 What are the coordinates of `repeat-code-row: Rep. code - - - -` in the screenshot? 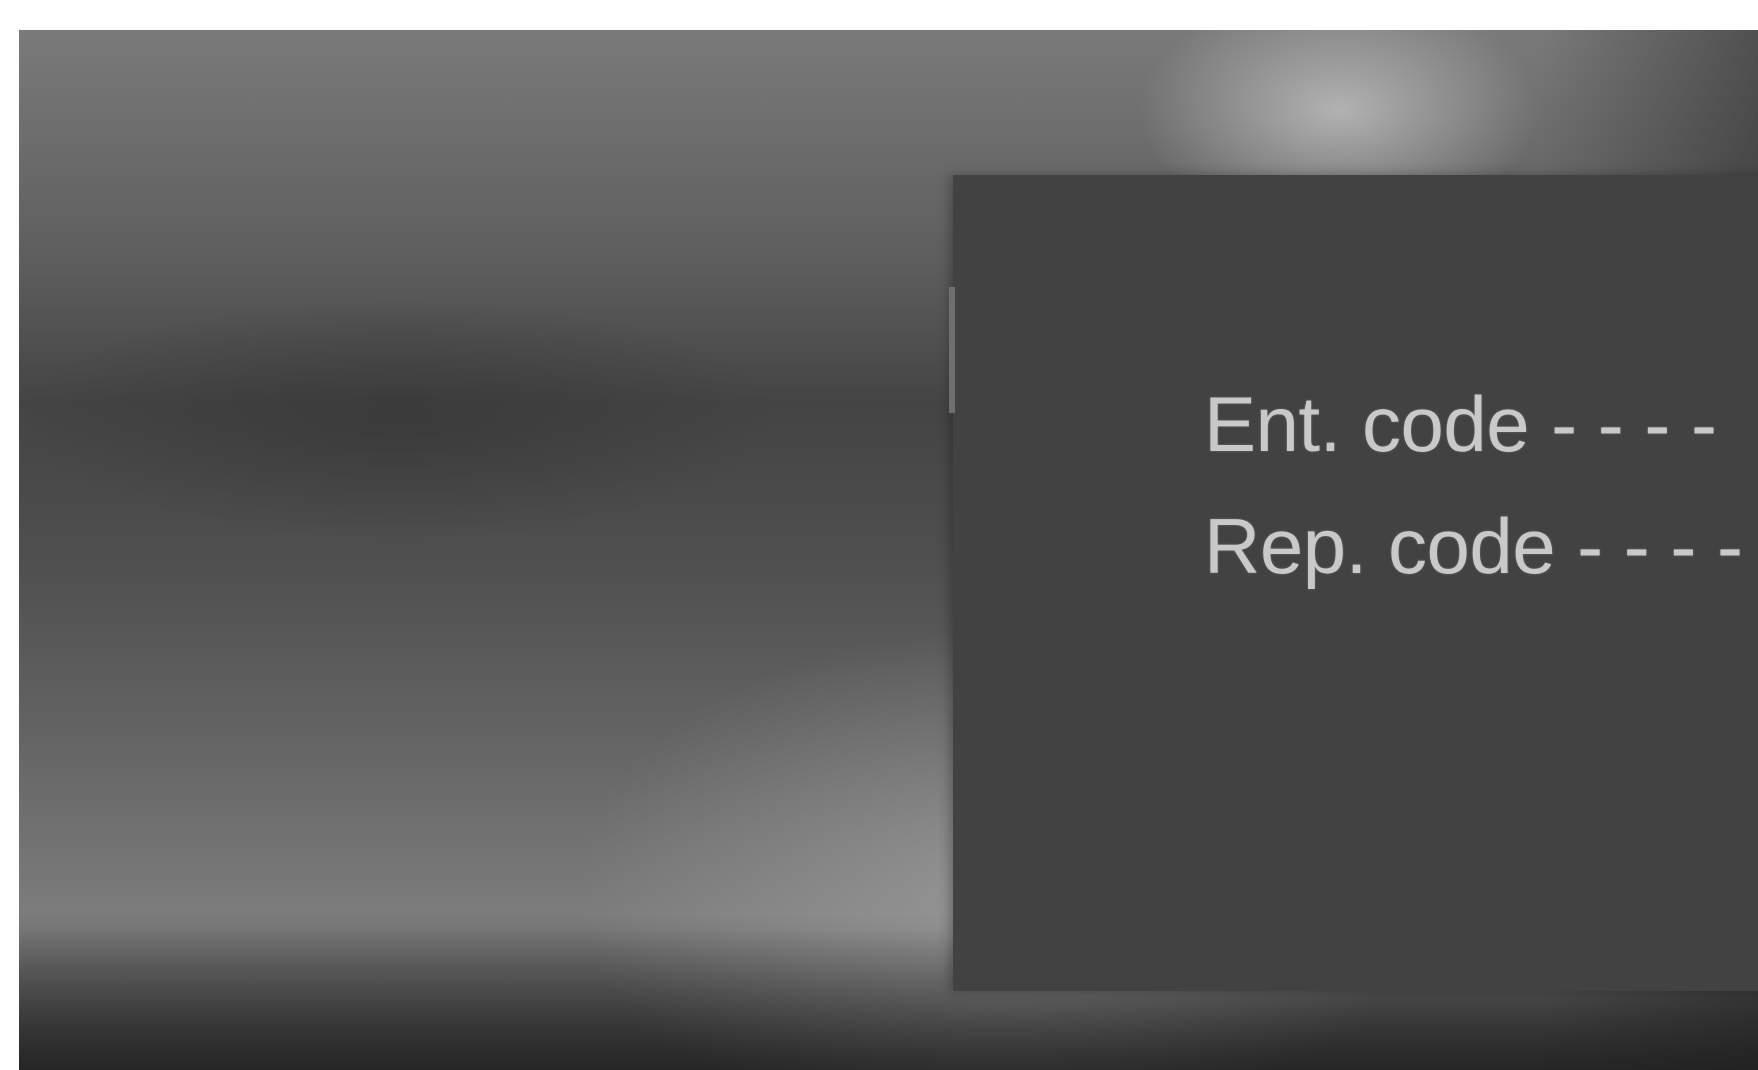 It's located at (1410, 546).